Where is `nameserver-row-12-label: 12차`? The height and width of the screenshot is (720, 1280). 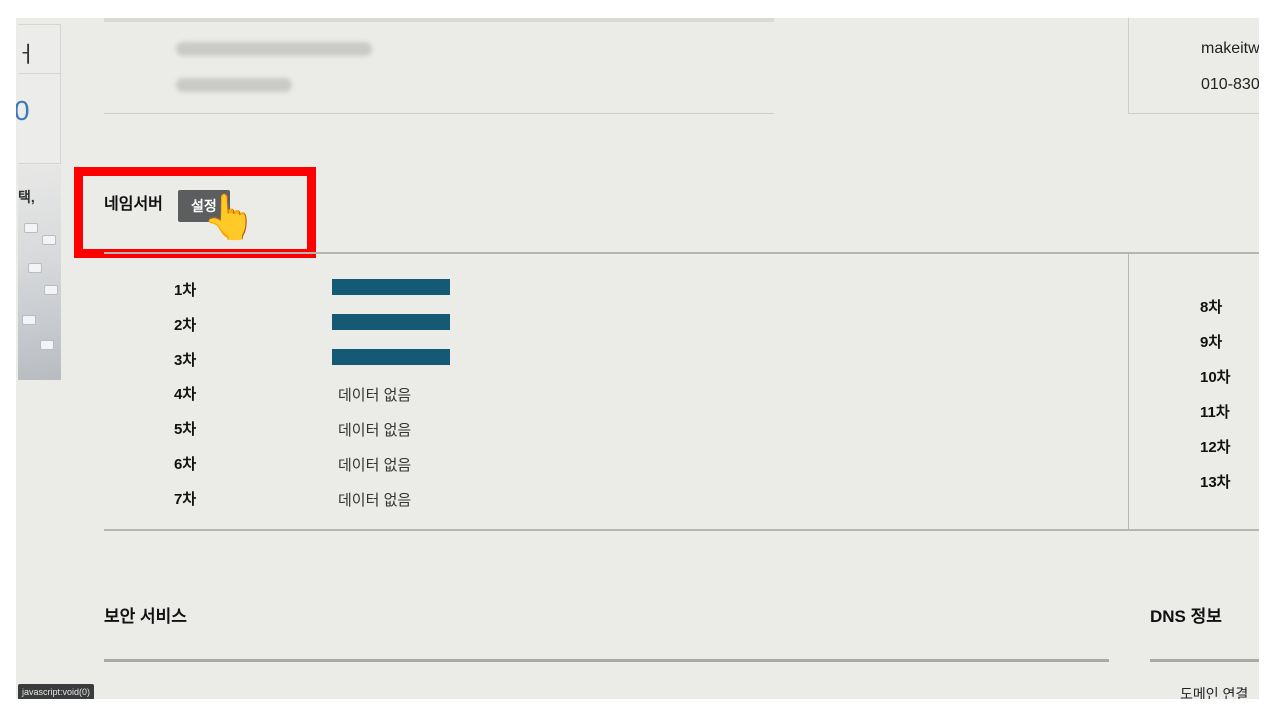
nameserver-row-12-label: 12차 is located at coordinates (1215, 447).